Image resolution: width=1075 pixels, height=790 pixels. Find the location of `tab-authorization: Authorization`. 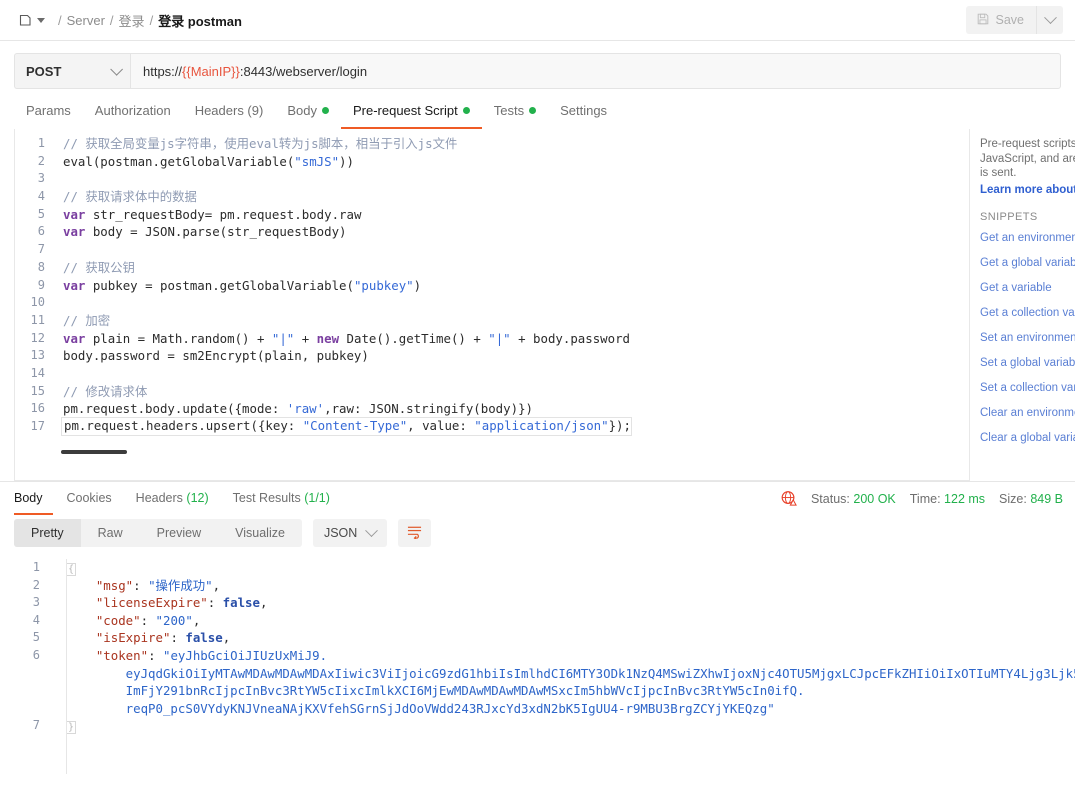

tab-authorization: Authorization is located at coordinates (133, 114).